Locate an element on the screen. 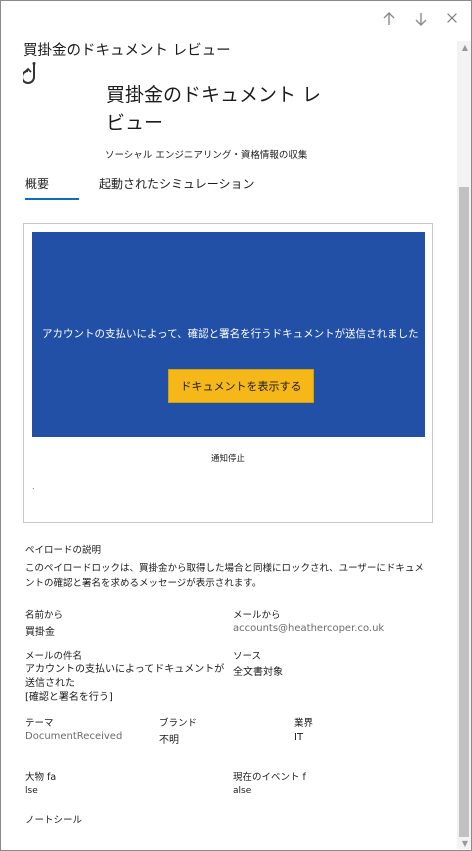 The height and width of the screenshot is (851, 472). theme-value: DocumentReceived is located at coordinates (74, 736).